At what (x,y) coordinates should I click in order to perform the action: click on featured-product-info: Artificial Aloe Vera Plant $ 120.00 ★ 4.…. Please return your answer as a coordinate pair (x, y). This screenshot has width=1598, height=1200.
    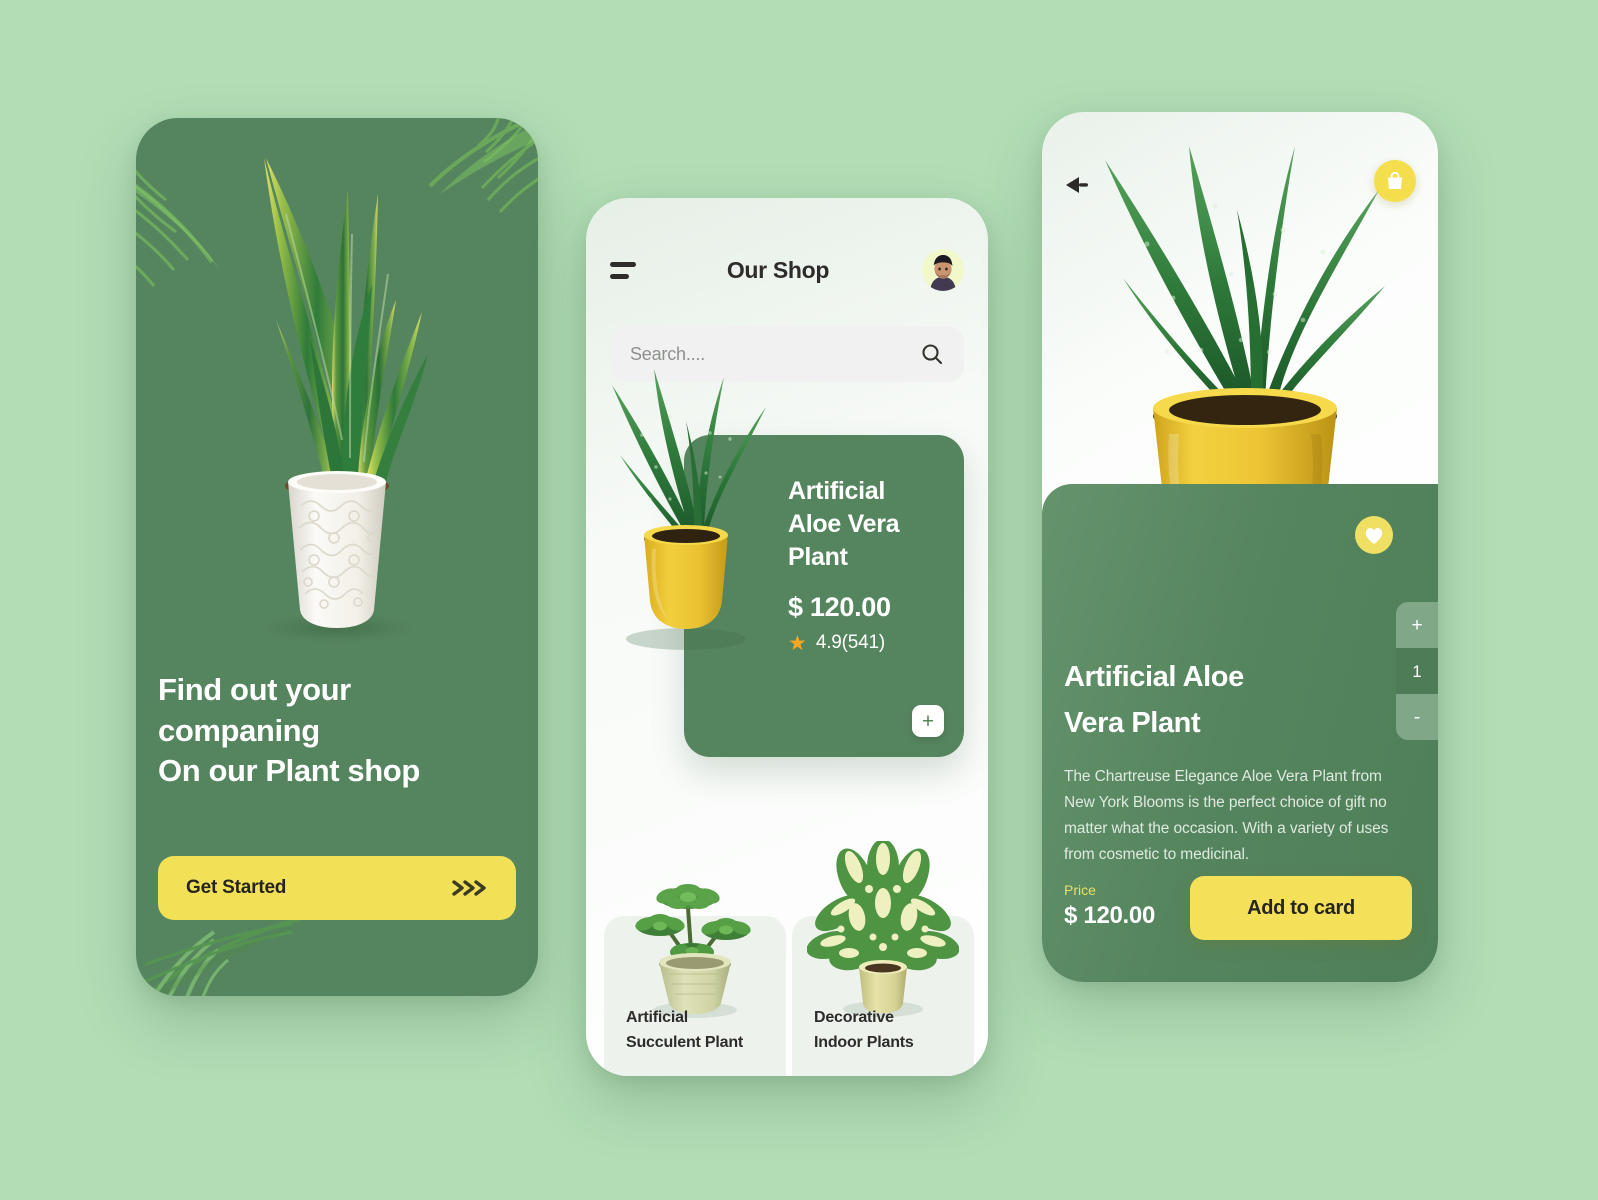
    Looking at the image, I should click on (867, 564).